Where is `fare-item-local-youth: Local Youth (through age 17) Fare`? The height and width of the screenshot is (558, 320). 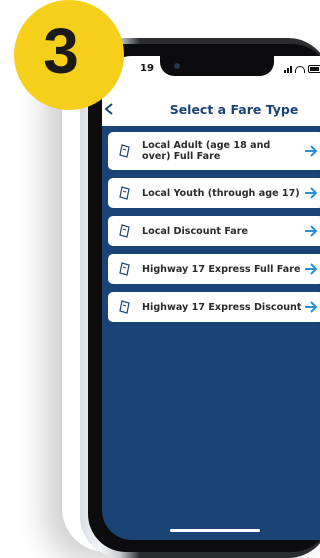 fare-item-local-youth: Local Youth (through age 17) Fare is located at coordinates (214, 193).